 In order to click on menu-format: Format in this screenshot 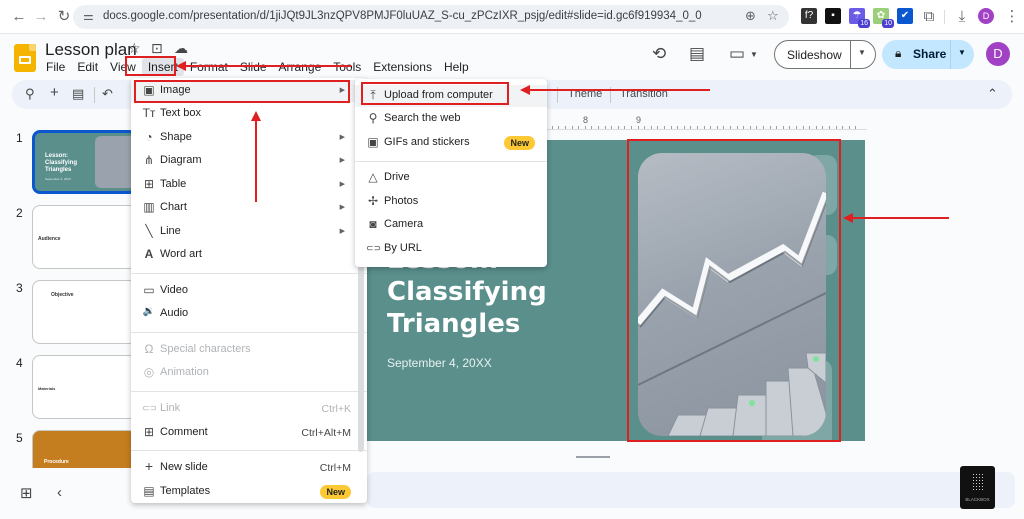, I will do `click(209, 67)`.